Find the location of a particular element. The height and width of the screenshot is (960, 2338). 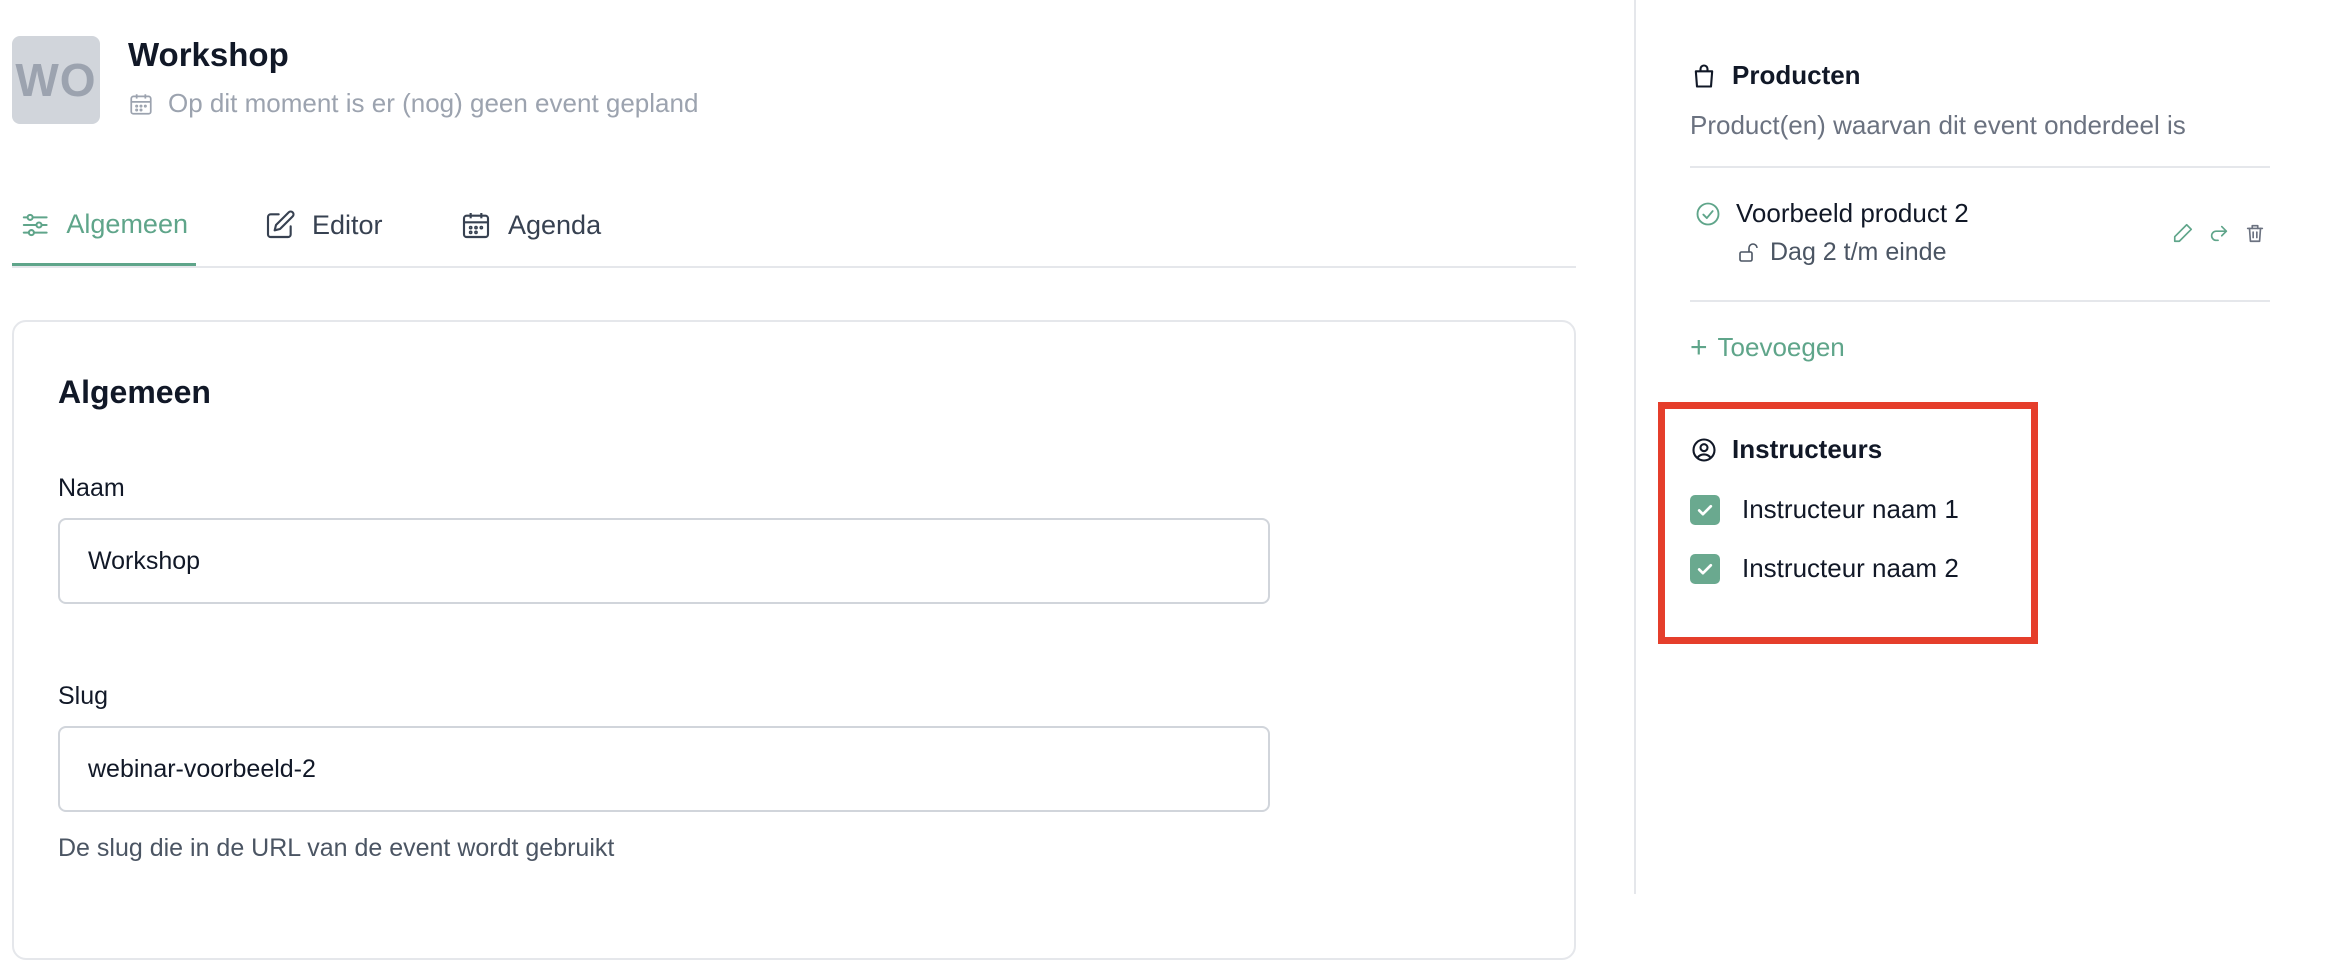

unlock-icon is located at coordinates (1748, 252).